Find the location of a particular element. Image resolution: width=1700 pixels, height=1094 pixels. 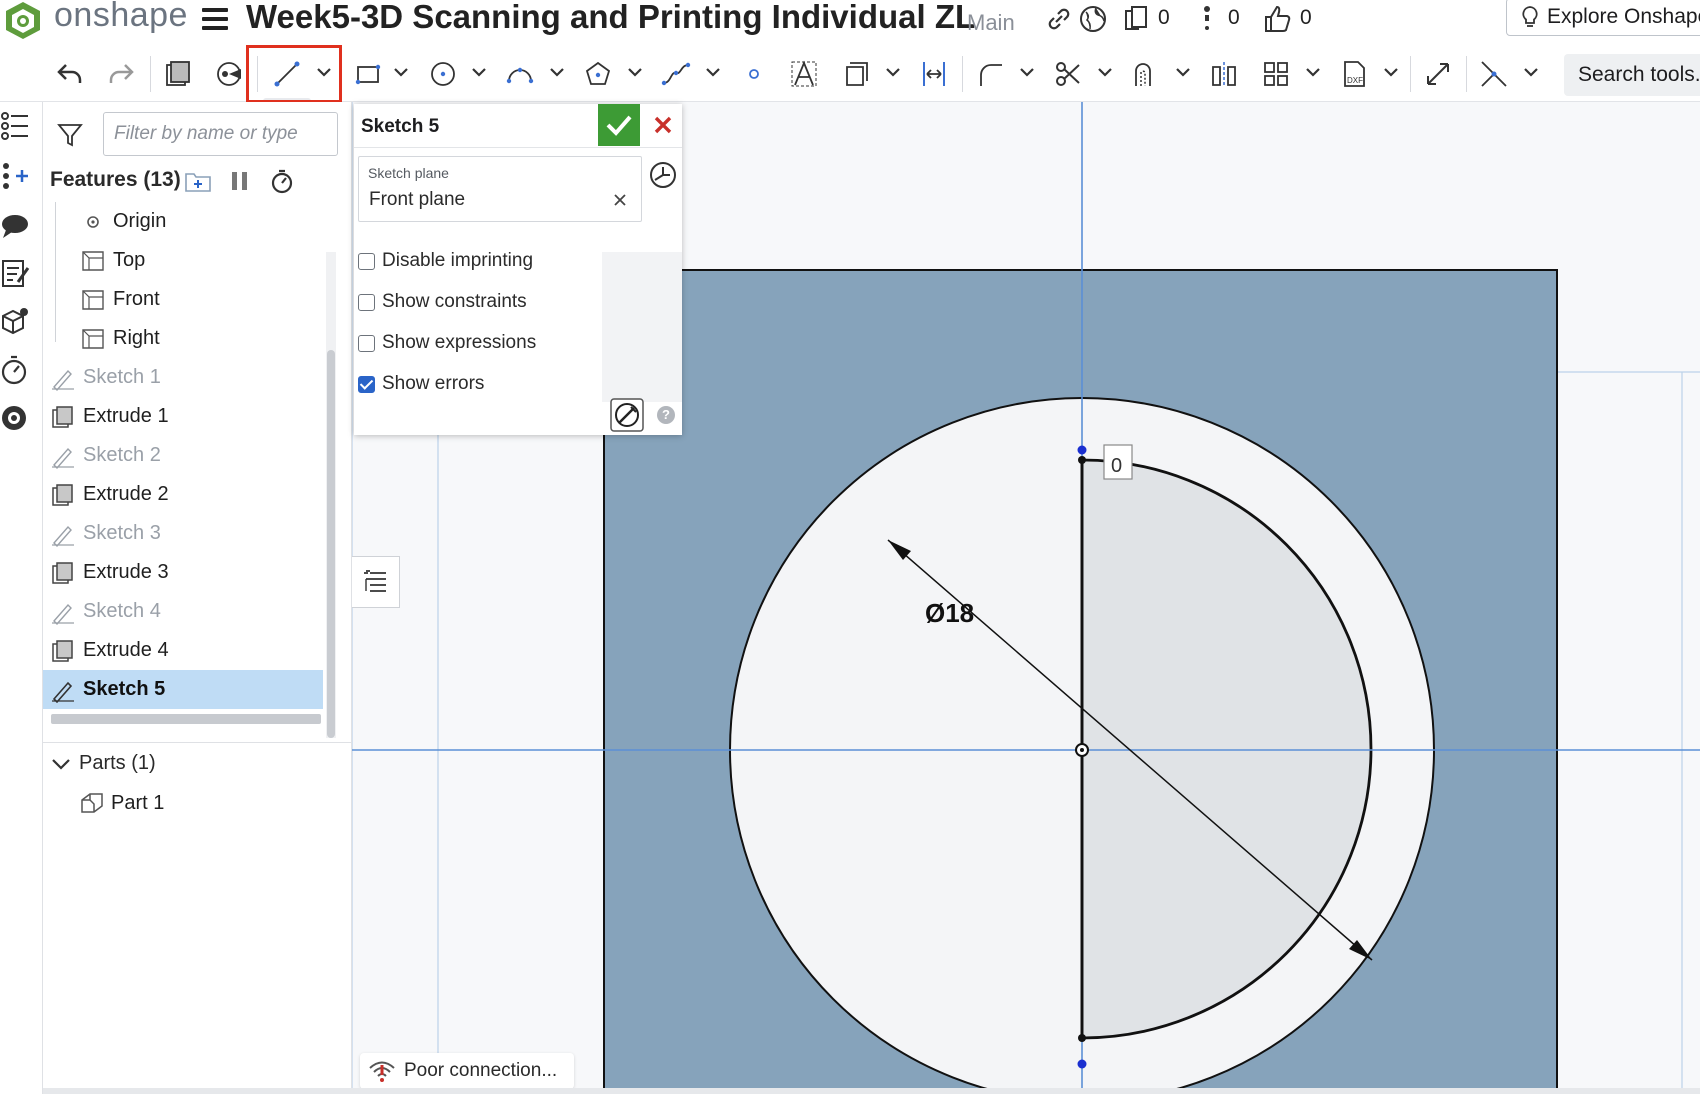

sketch-tools-button is located at coordinates (230, 74).